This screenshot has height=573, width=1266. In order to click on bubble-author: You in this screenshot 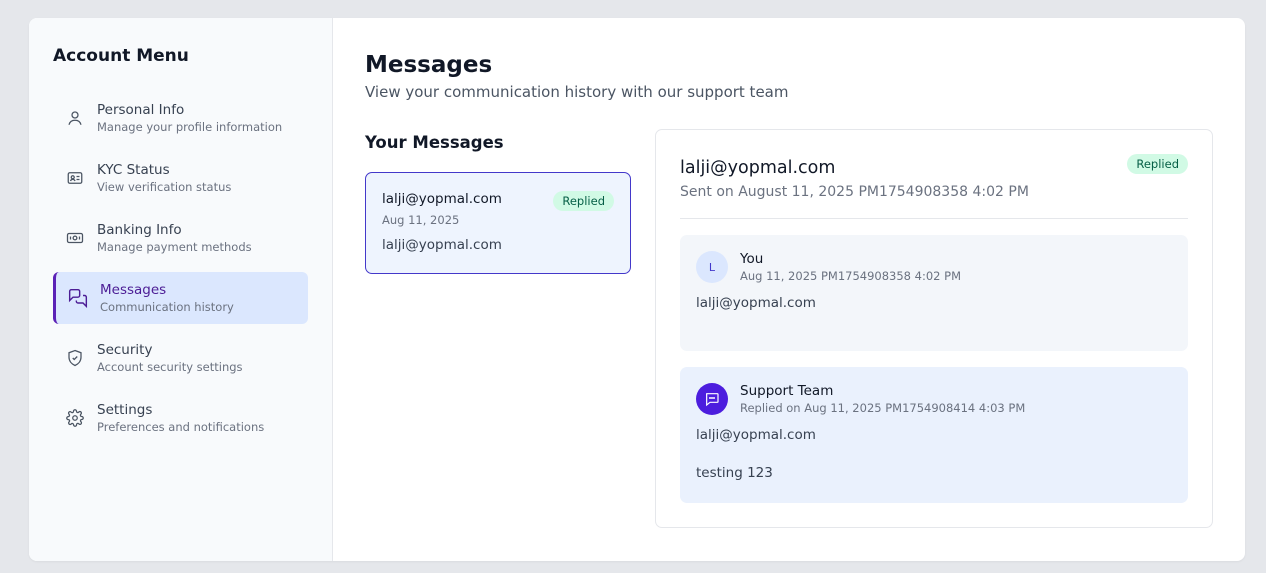, I will do `click(752, 259)`.